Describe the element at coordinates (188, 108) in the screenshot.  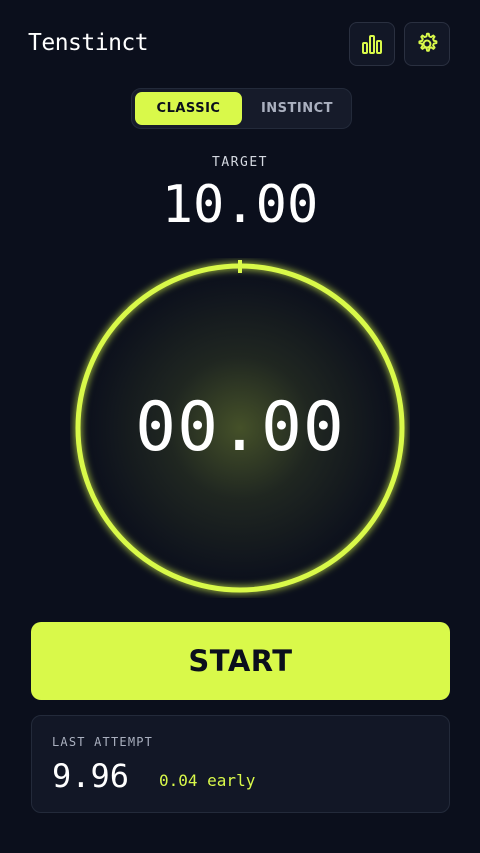
I see `tab-classic: CLASSIC` at that location.